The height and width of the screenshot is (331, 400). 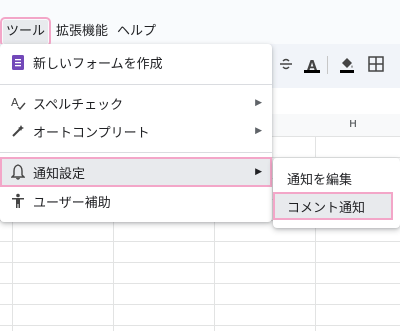 I want to click on column-header-h: H, so click(x=353, y=125).